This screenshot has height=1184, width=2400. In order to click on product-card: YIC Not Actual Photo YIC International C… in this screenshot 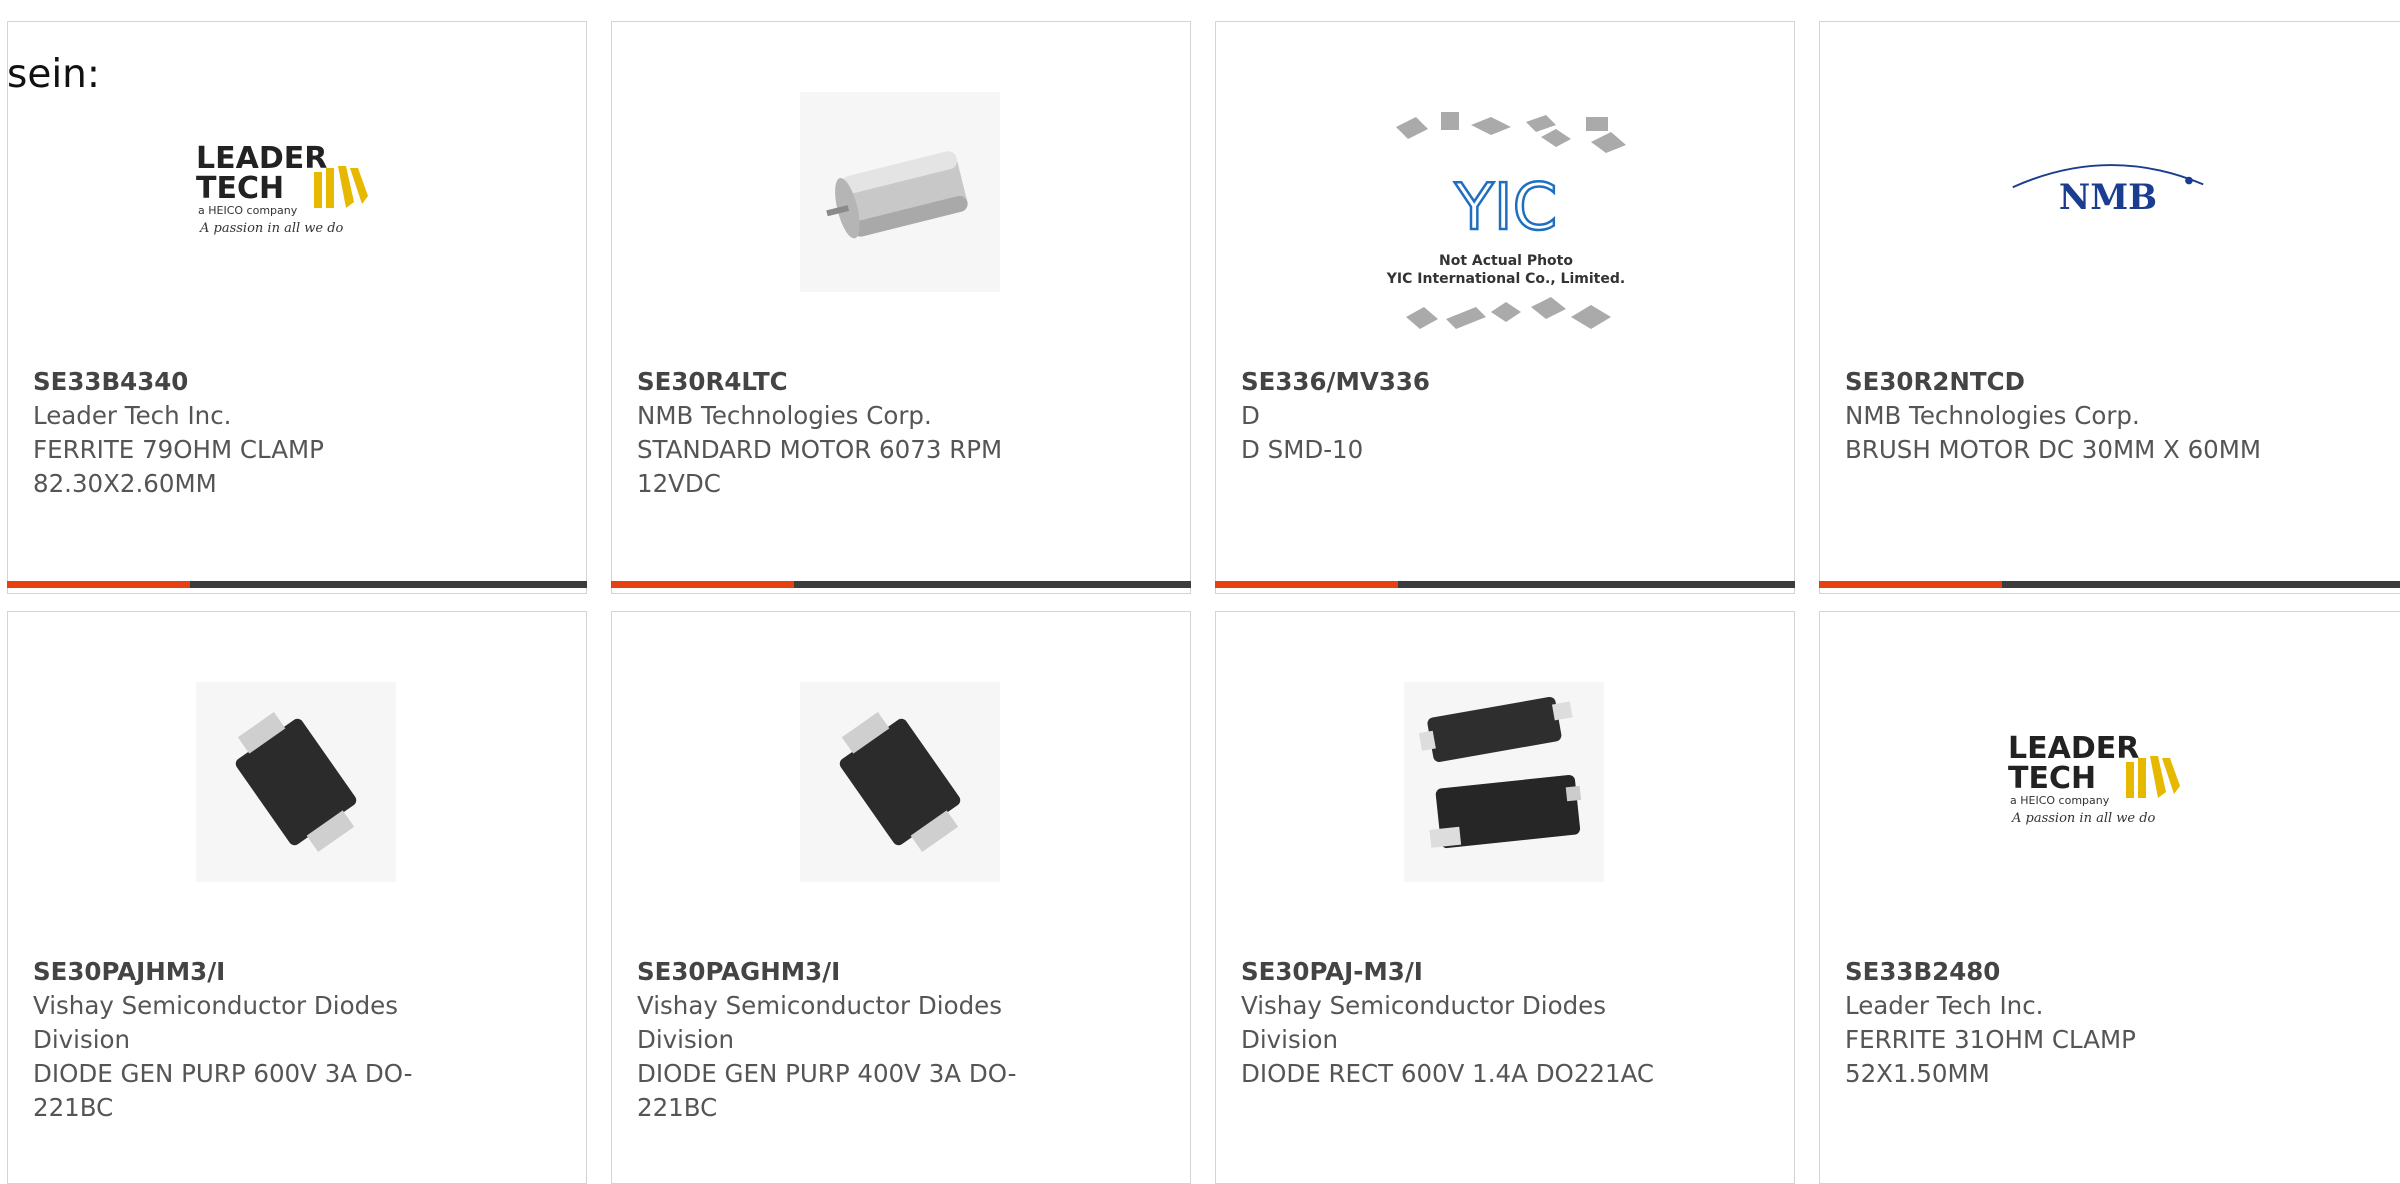, I will do `click(1505, 307)`.